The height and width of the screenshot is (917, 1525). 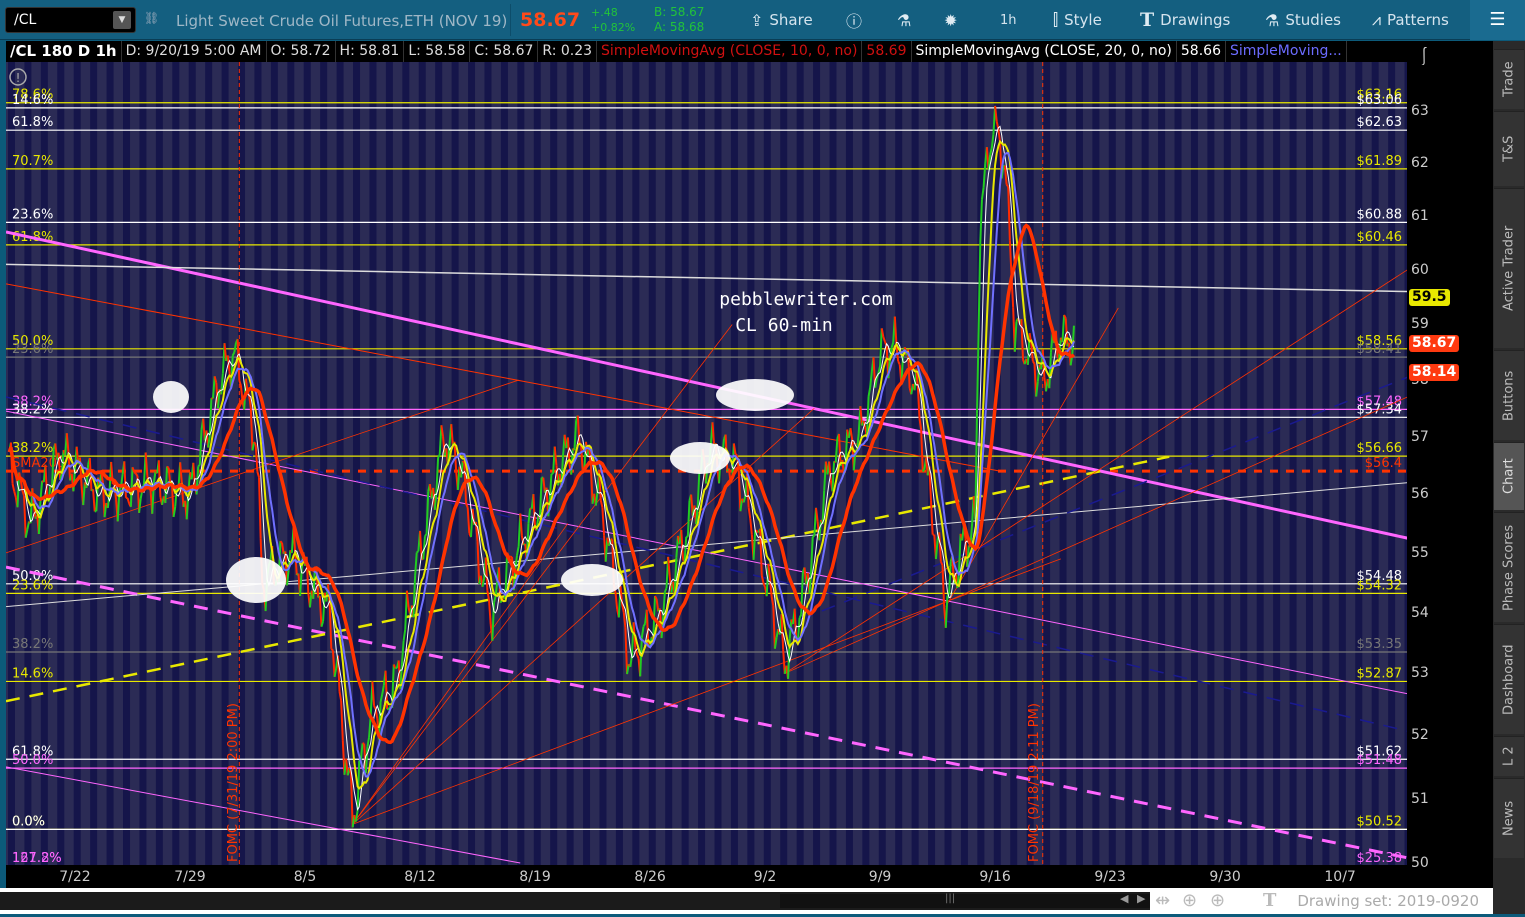 What do you see at coordinates (757, 20) in the screenshot?
I see `share-icon: ⇪` at bounding box center [757, 20].